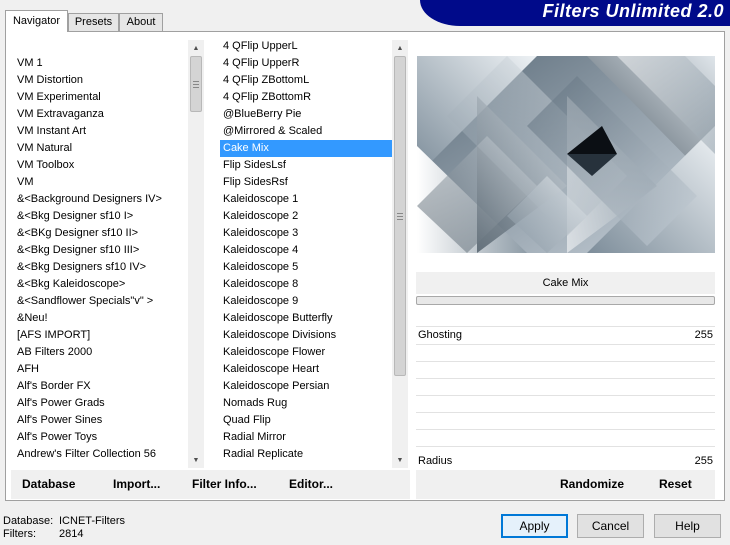 The image size is (730, 545). I want to click on category-item: Alf's Border FX, so click(100, 386).